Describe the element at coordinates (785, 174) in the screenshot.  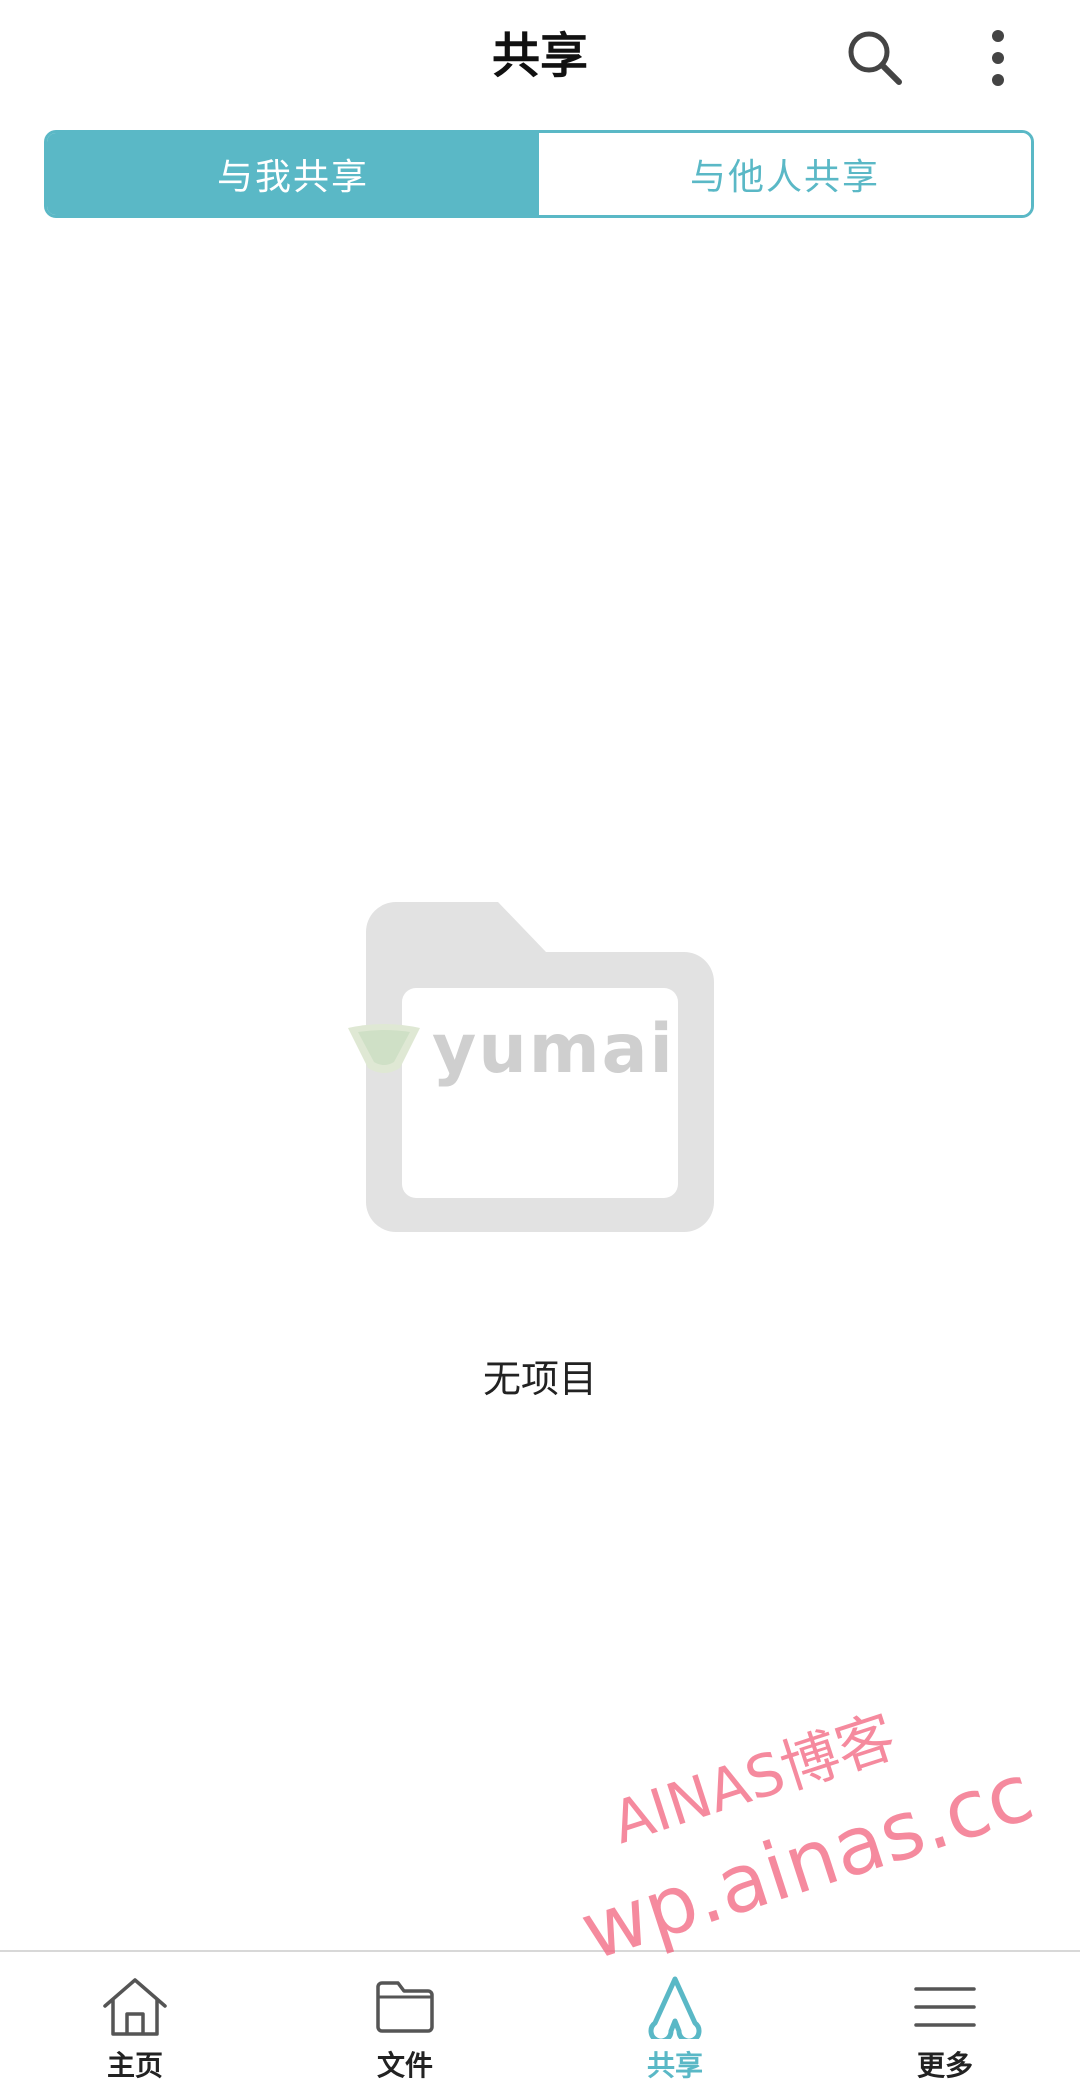
I see `tab-shared-with-others: 与他人共享` at that location.